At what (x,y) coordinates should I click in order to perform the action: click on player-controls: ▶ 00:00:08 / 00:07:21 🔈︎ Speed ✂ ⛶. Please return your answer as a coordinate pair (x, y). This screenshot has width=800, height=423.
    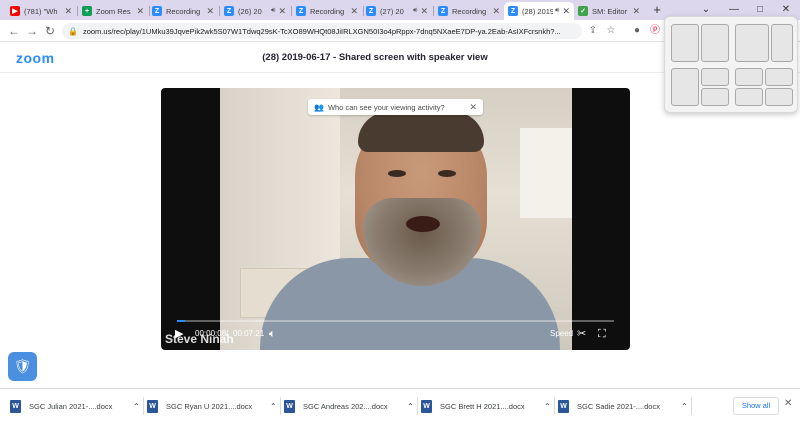
    Looking at the image, I should click on (395, 334).